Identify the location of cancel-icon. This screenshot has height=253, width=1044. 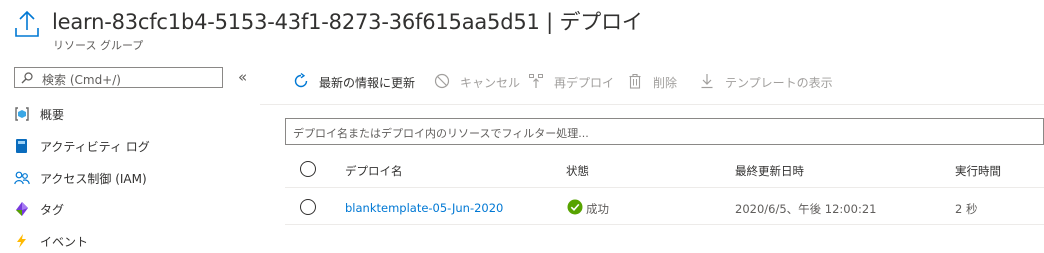
(442, 81).